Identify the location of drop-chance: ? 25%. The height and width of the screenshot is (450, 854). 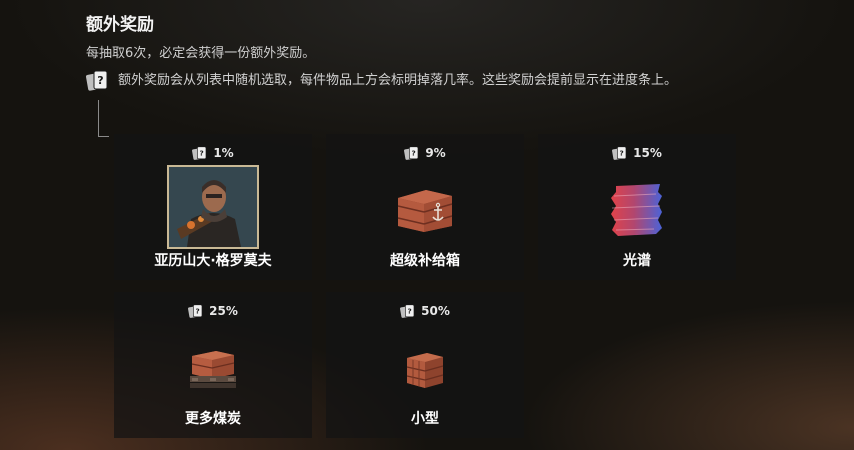
(213, 311).